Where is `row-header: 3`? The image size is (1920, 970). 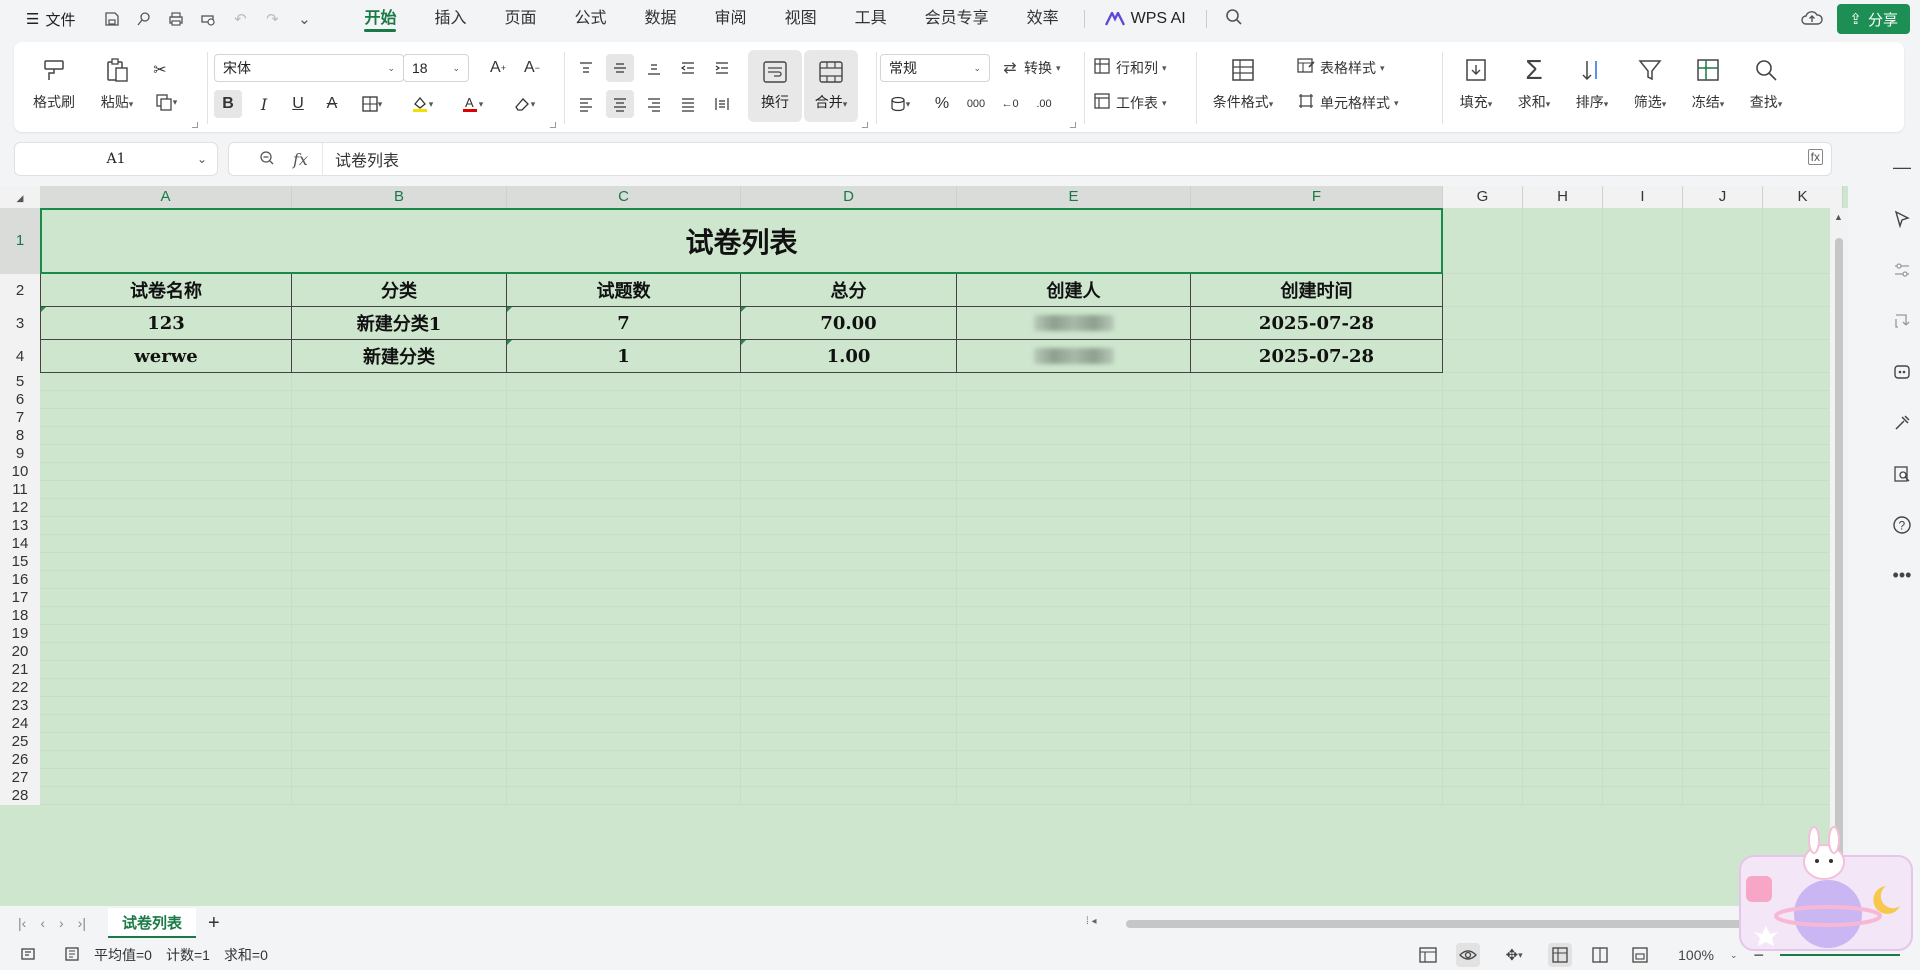 row-header: 3 is located at coordinates (20, 323).